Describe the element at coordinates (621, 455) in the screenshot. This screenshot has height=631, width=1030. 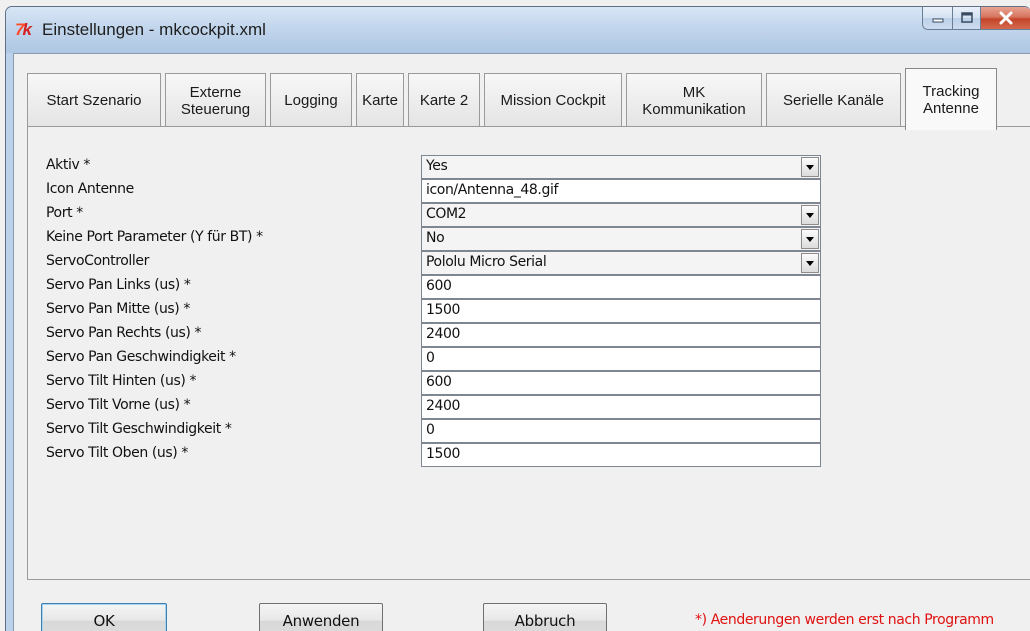
I see `servo-tilt-oben-input: 1500` at that location.